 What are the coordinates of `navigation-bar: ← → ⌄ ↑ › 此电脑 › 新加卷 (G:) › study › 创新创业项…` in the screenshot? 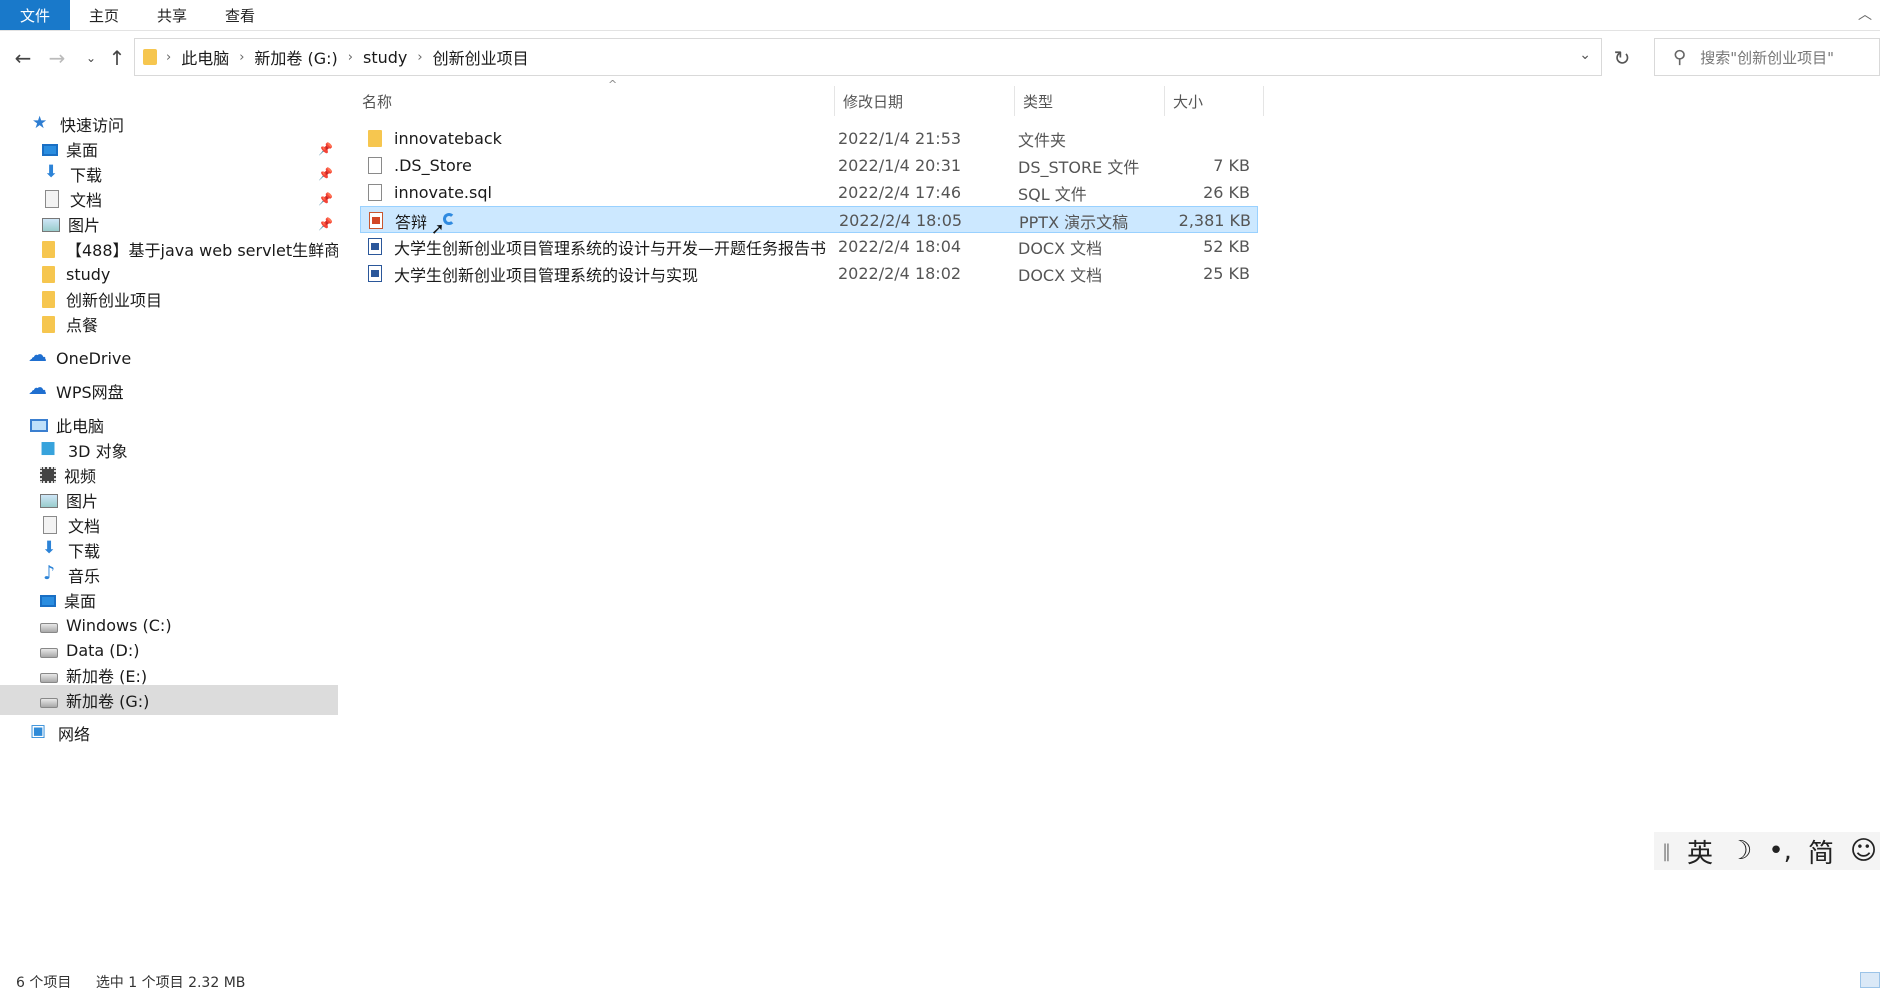 It's located at (940, 58).